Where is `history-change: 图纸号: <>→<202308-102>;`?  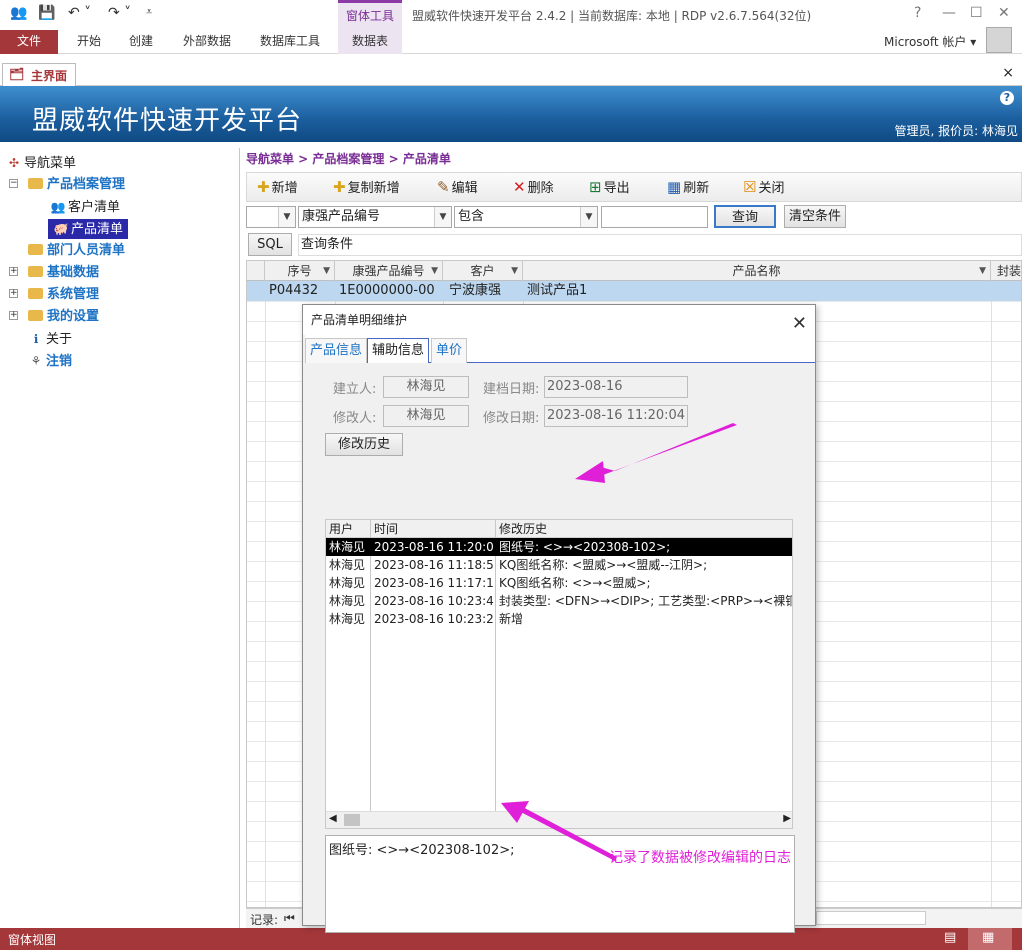 history-change: 图纸号: <>→<202308-102>; is located at coordinates (585, 547).